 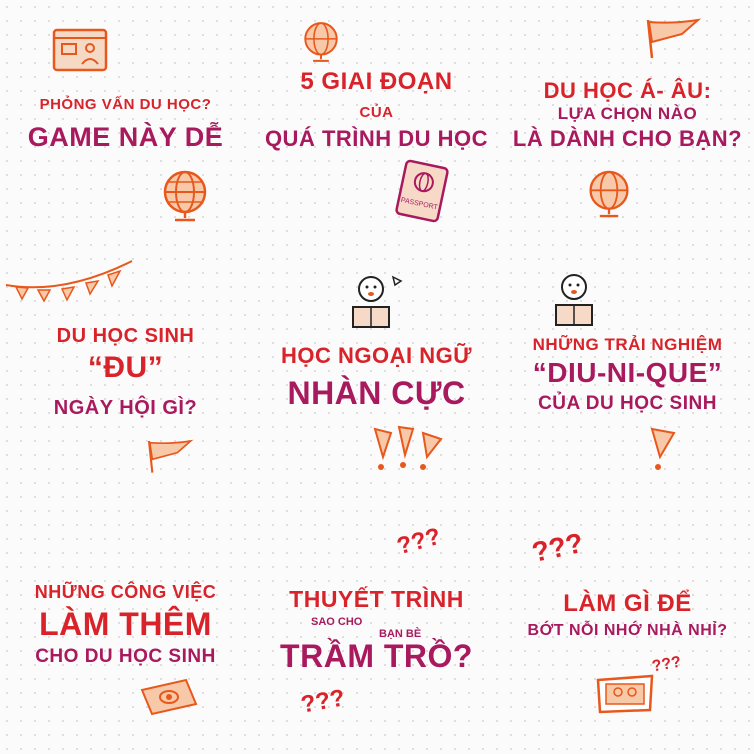 I want to click on passport-icon: PASSPORT, so click(x=422, y=191).